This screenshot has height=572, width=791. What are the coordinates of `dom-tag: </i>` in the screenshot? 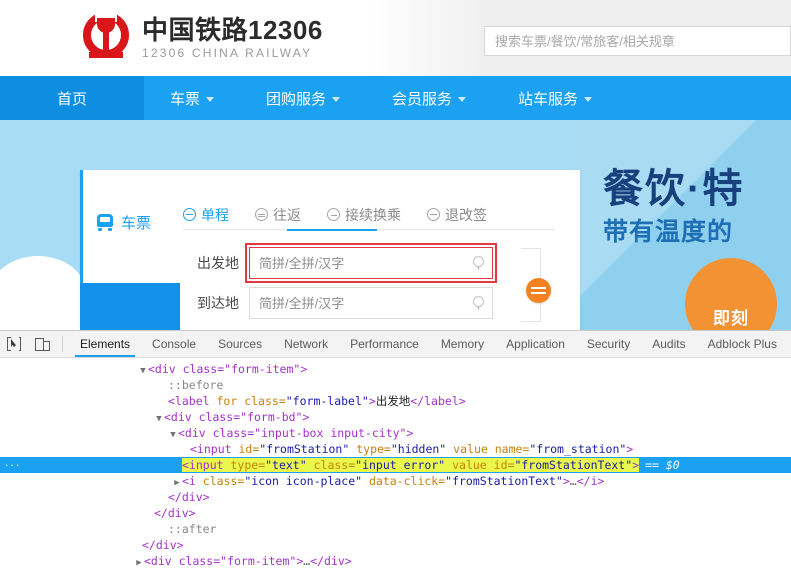 It's located at (590, 481).